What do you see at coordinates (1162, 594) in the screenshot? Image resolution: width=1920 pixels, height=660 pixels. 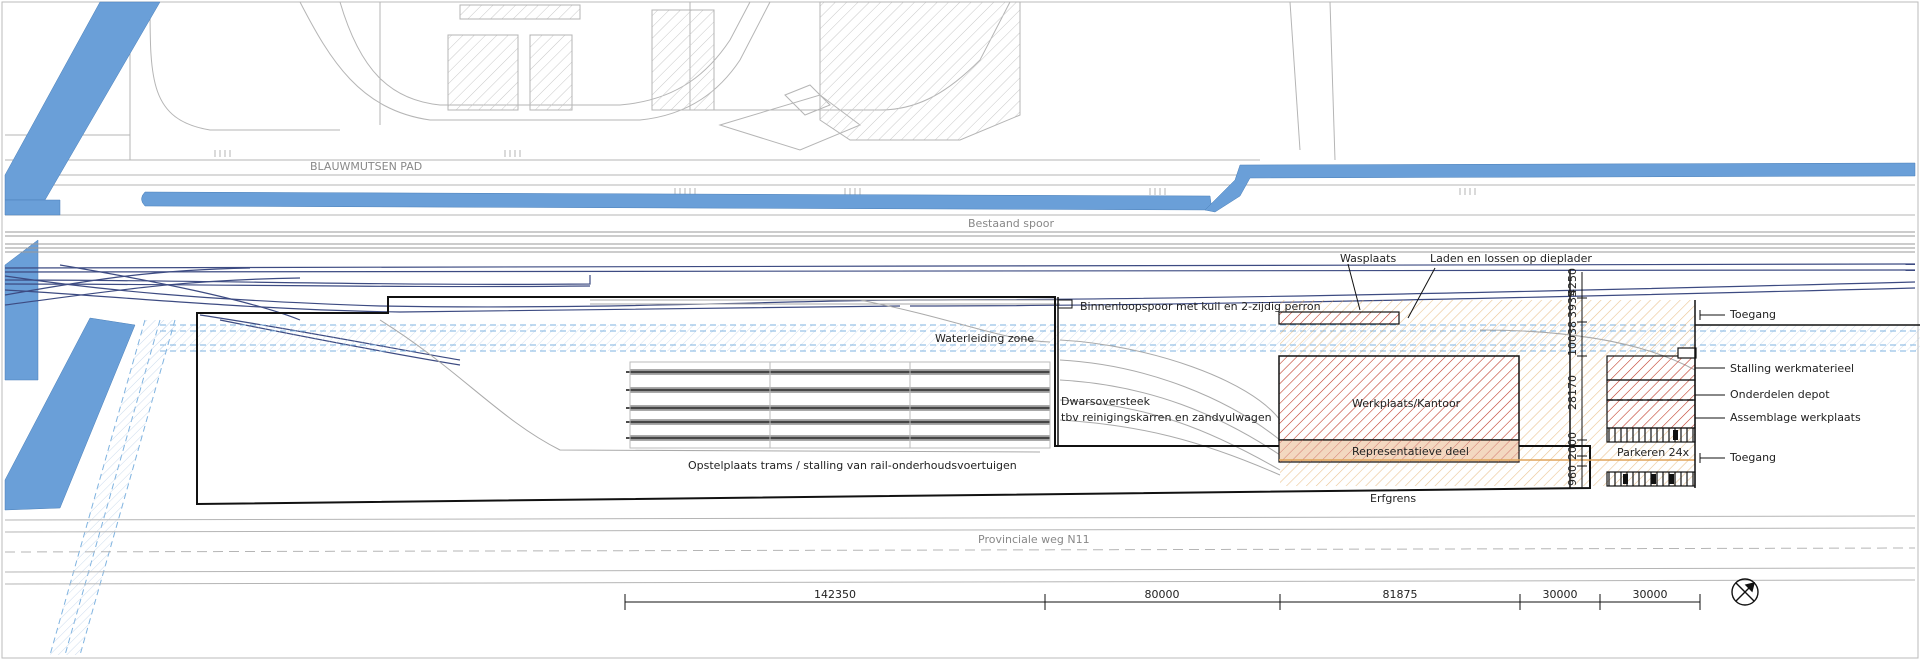 I see `hdim-80000: 80000` at bounding box center [1162, 594].